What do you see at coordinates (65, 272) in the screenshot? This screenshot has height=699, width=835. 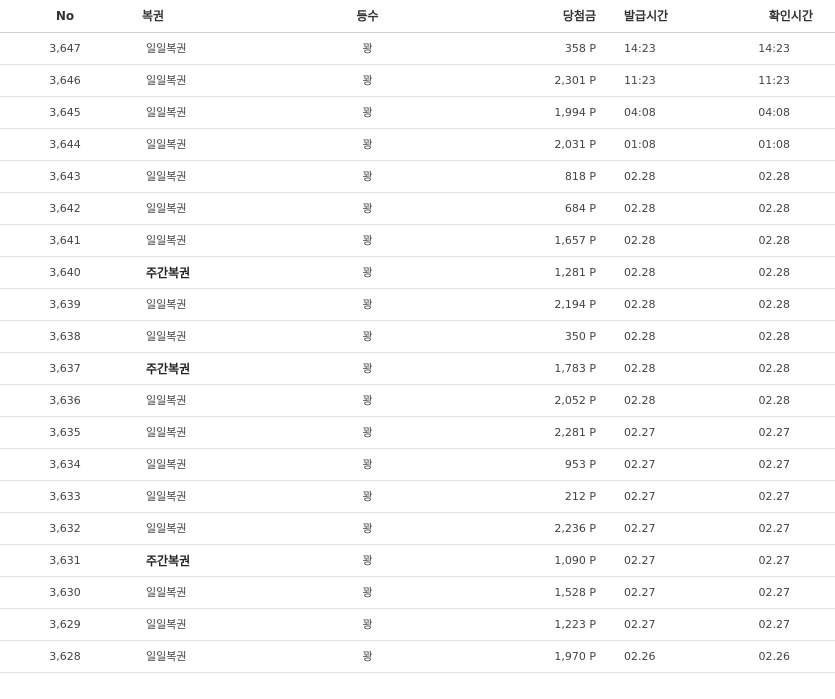 I see `row-no: 3,640` at bounding box center [65, 272].